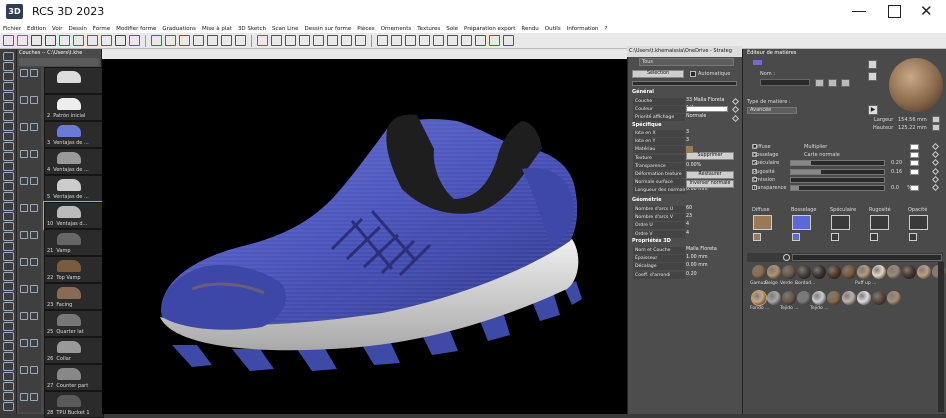 This screenshot has width=946, height=418. What do you see at coordinates (658, 74) in the screenshot?
I see `selection-button: Sélection` at bounding box center [658, 74].